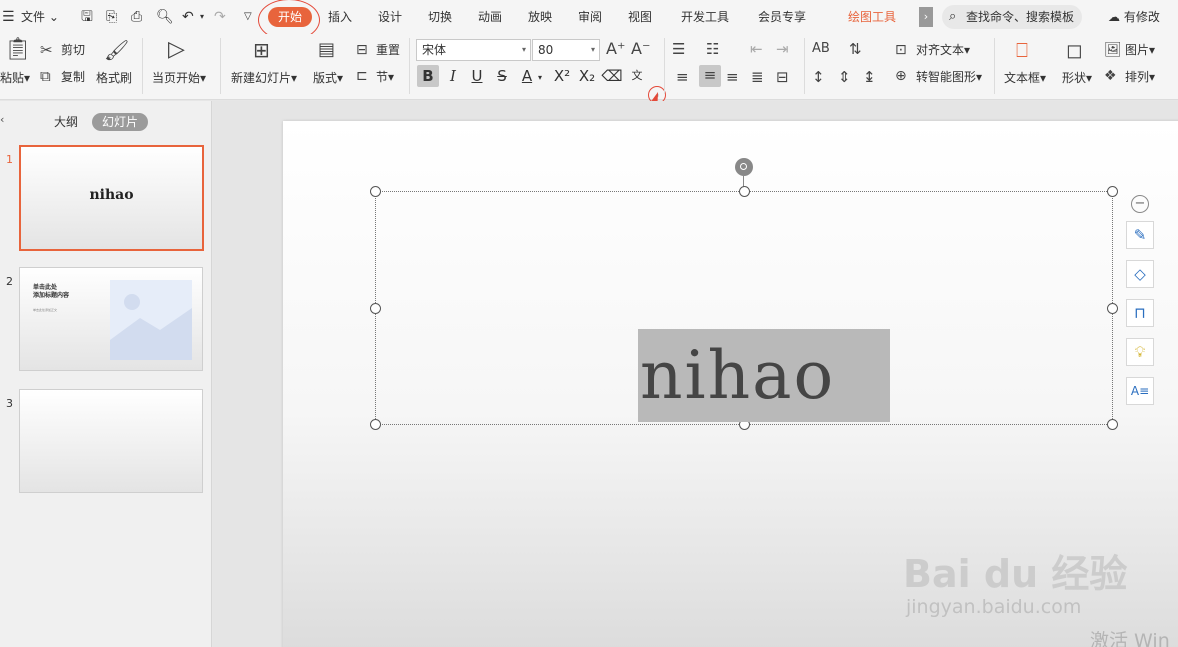 This screenshot has width=1178, height=647. What do you see at coordinates (375, 424) in the screenshot?
I see `resize-handle-sw` at bounding box center [375, 424].